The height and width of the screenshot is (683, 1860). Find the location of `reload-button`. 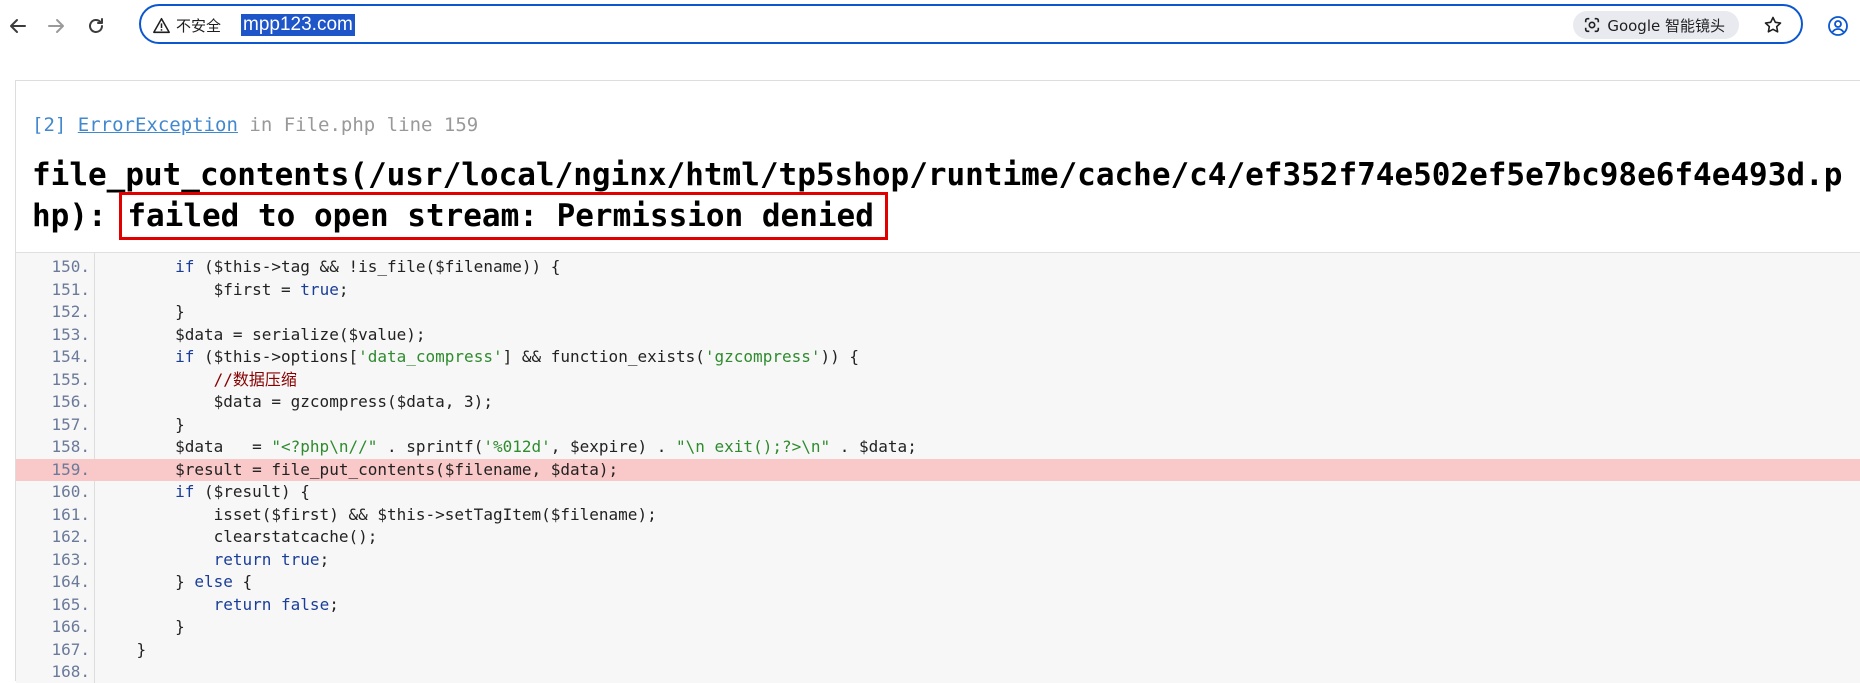

reload-button is located at coordinates (96, 26).